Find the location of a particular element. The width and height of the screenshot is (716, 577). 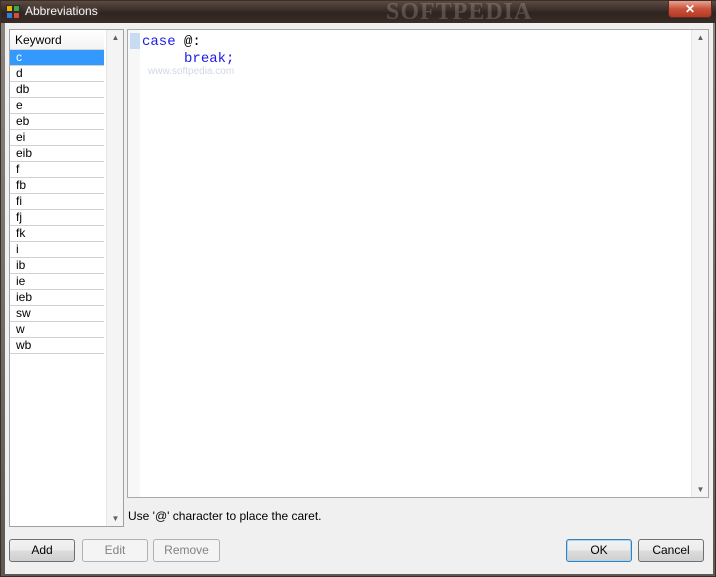

keyword-item: eb is located at coordinates (57, 122).